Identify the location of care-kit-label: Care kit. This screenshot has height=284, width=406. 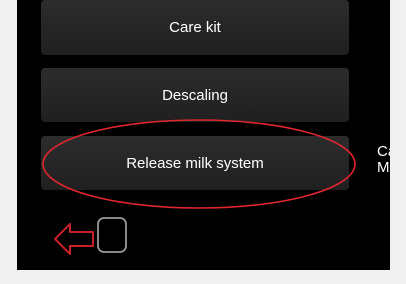
(195, 27).